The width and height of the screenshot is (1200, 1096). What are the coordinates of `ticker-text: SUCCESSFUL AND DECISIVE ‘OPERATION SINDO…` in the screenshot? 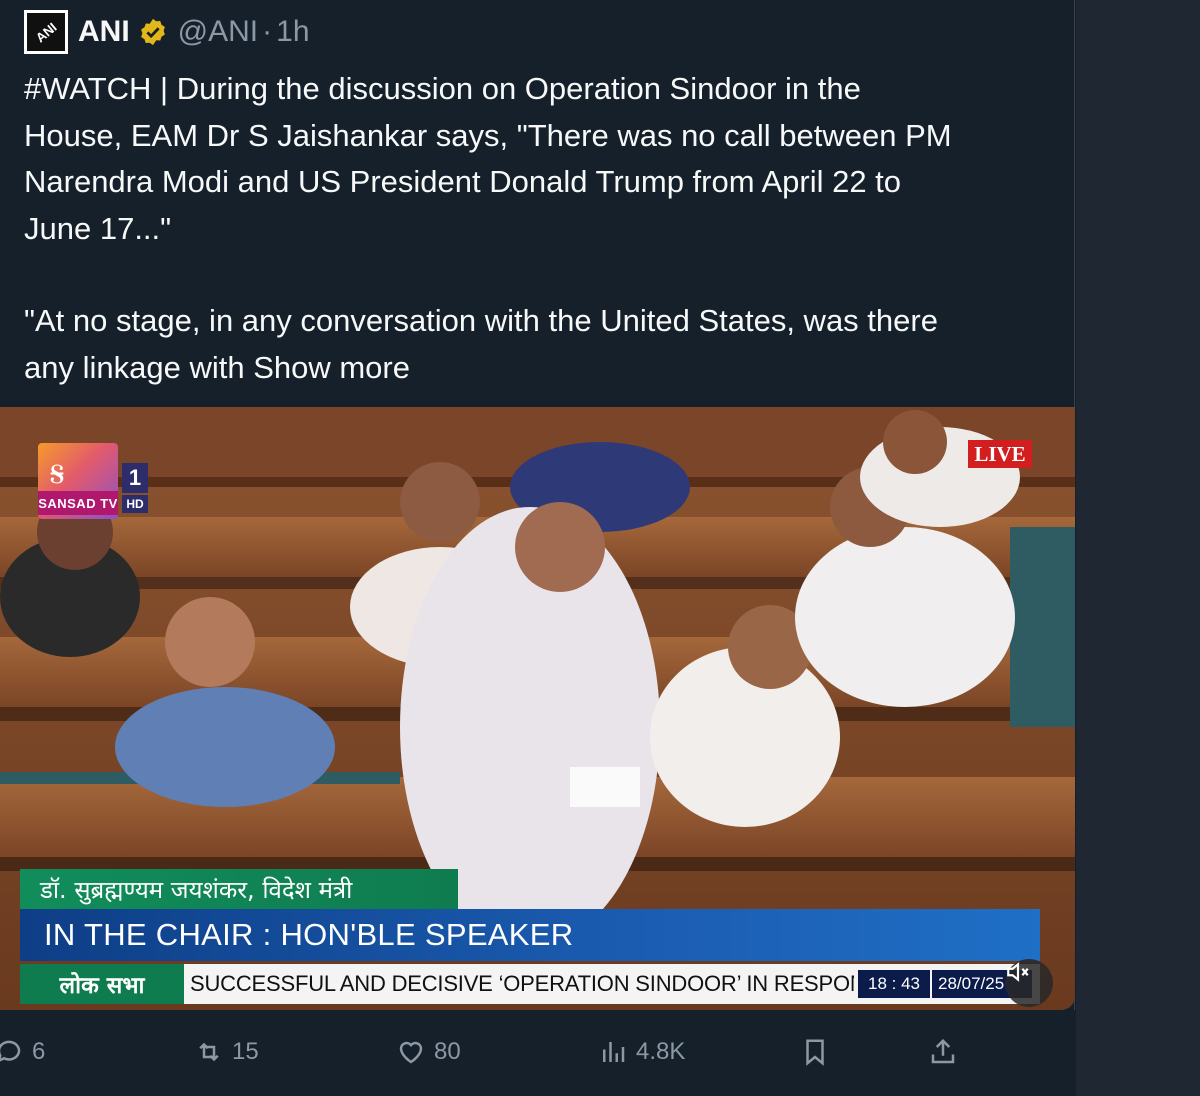 It's located at (522, 983).